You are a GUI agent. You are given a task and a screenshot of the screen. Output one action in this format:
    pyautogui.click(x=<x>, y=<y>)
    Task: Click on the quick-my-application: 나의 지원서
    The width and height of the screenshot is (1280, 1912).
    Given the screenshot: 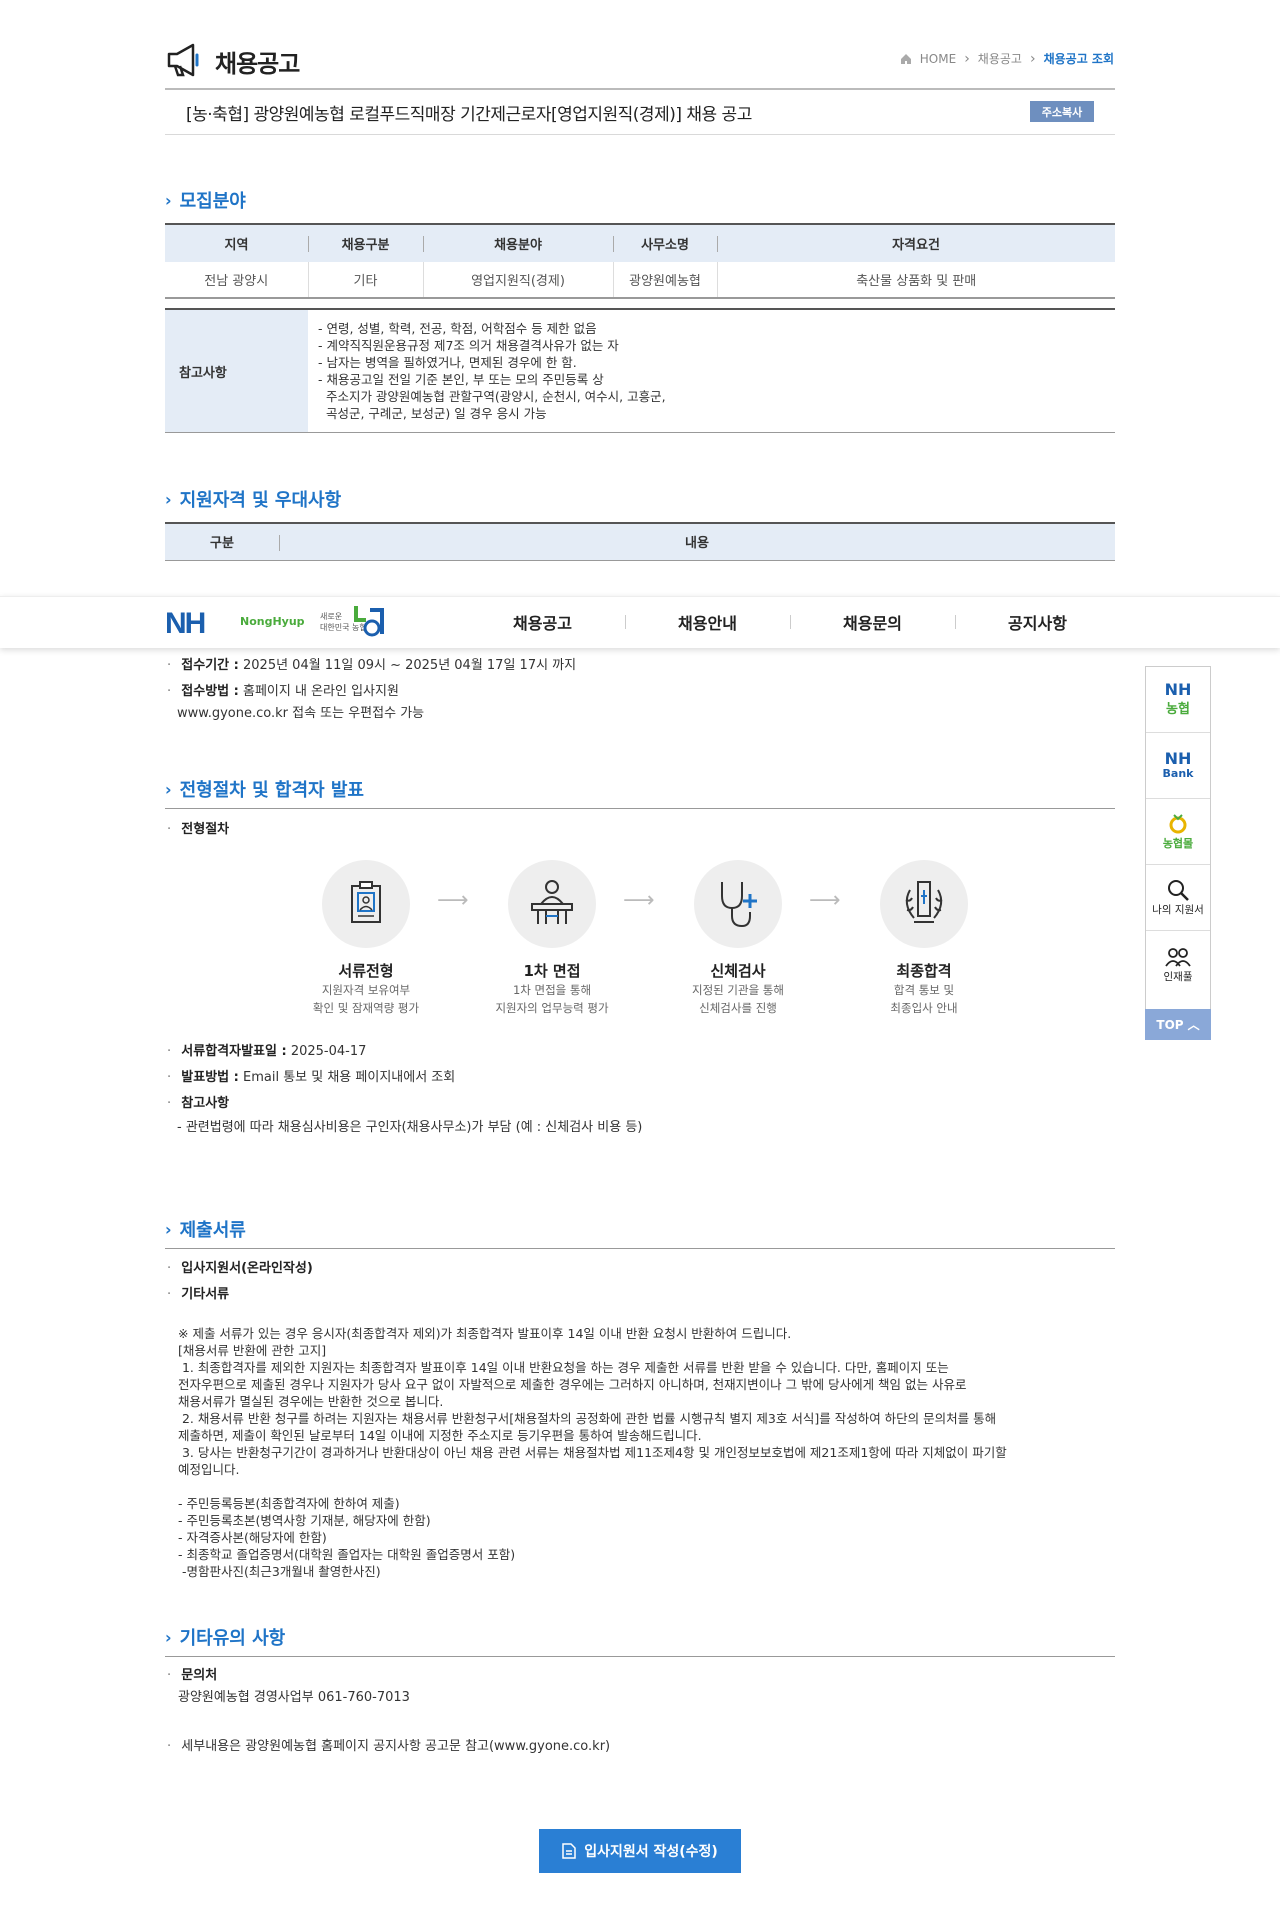 What is the action you would take?
    pyautogui.click(x=1178, y=898)
    